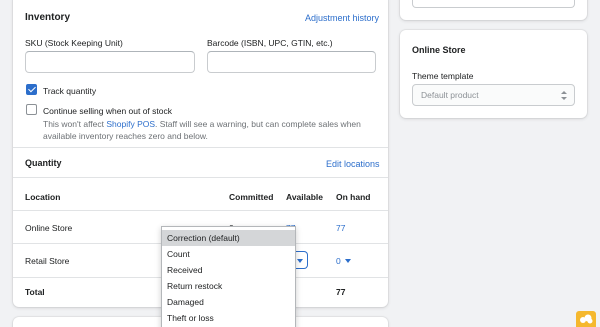 This screenshot has height=327, width=600. I want to click on theme-template-value: Default product, so click(450, 95).